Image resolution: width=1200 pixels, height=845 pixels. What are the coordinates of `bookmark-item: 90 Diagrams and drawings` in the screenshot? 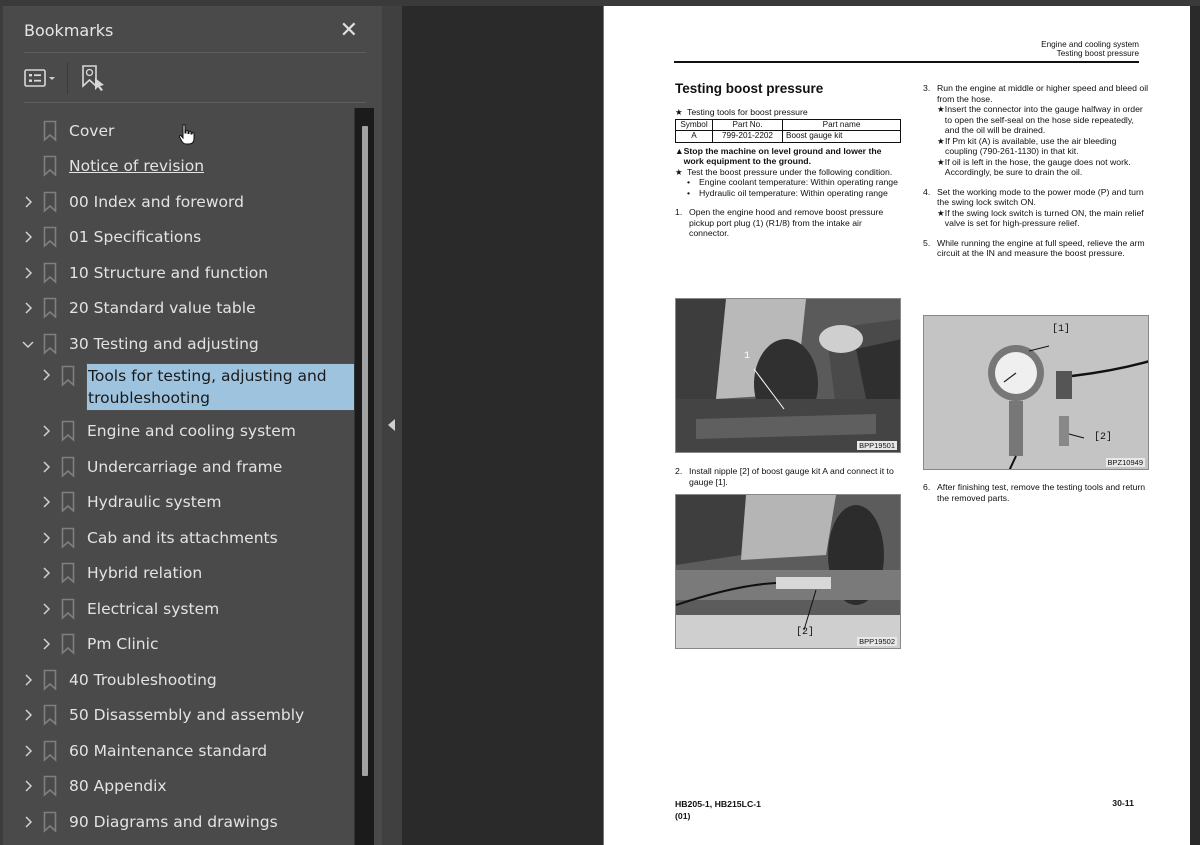 It's located at (149, 821).